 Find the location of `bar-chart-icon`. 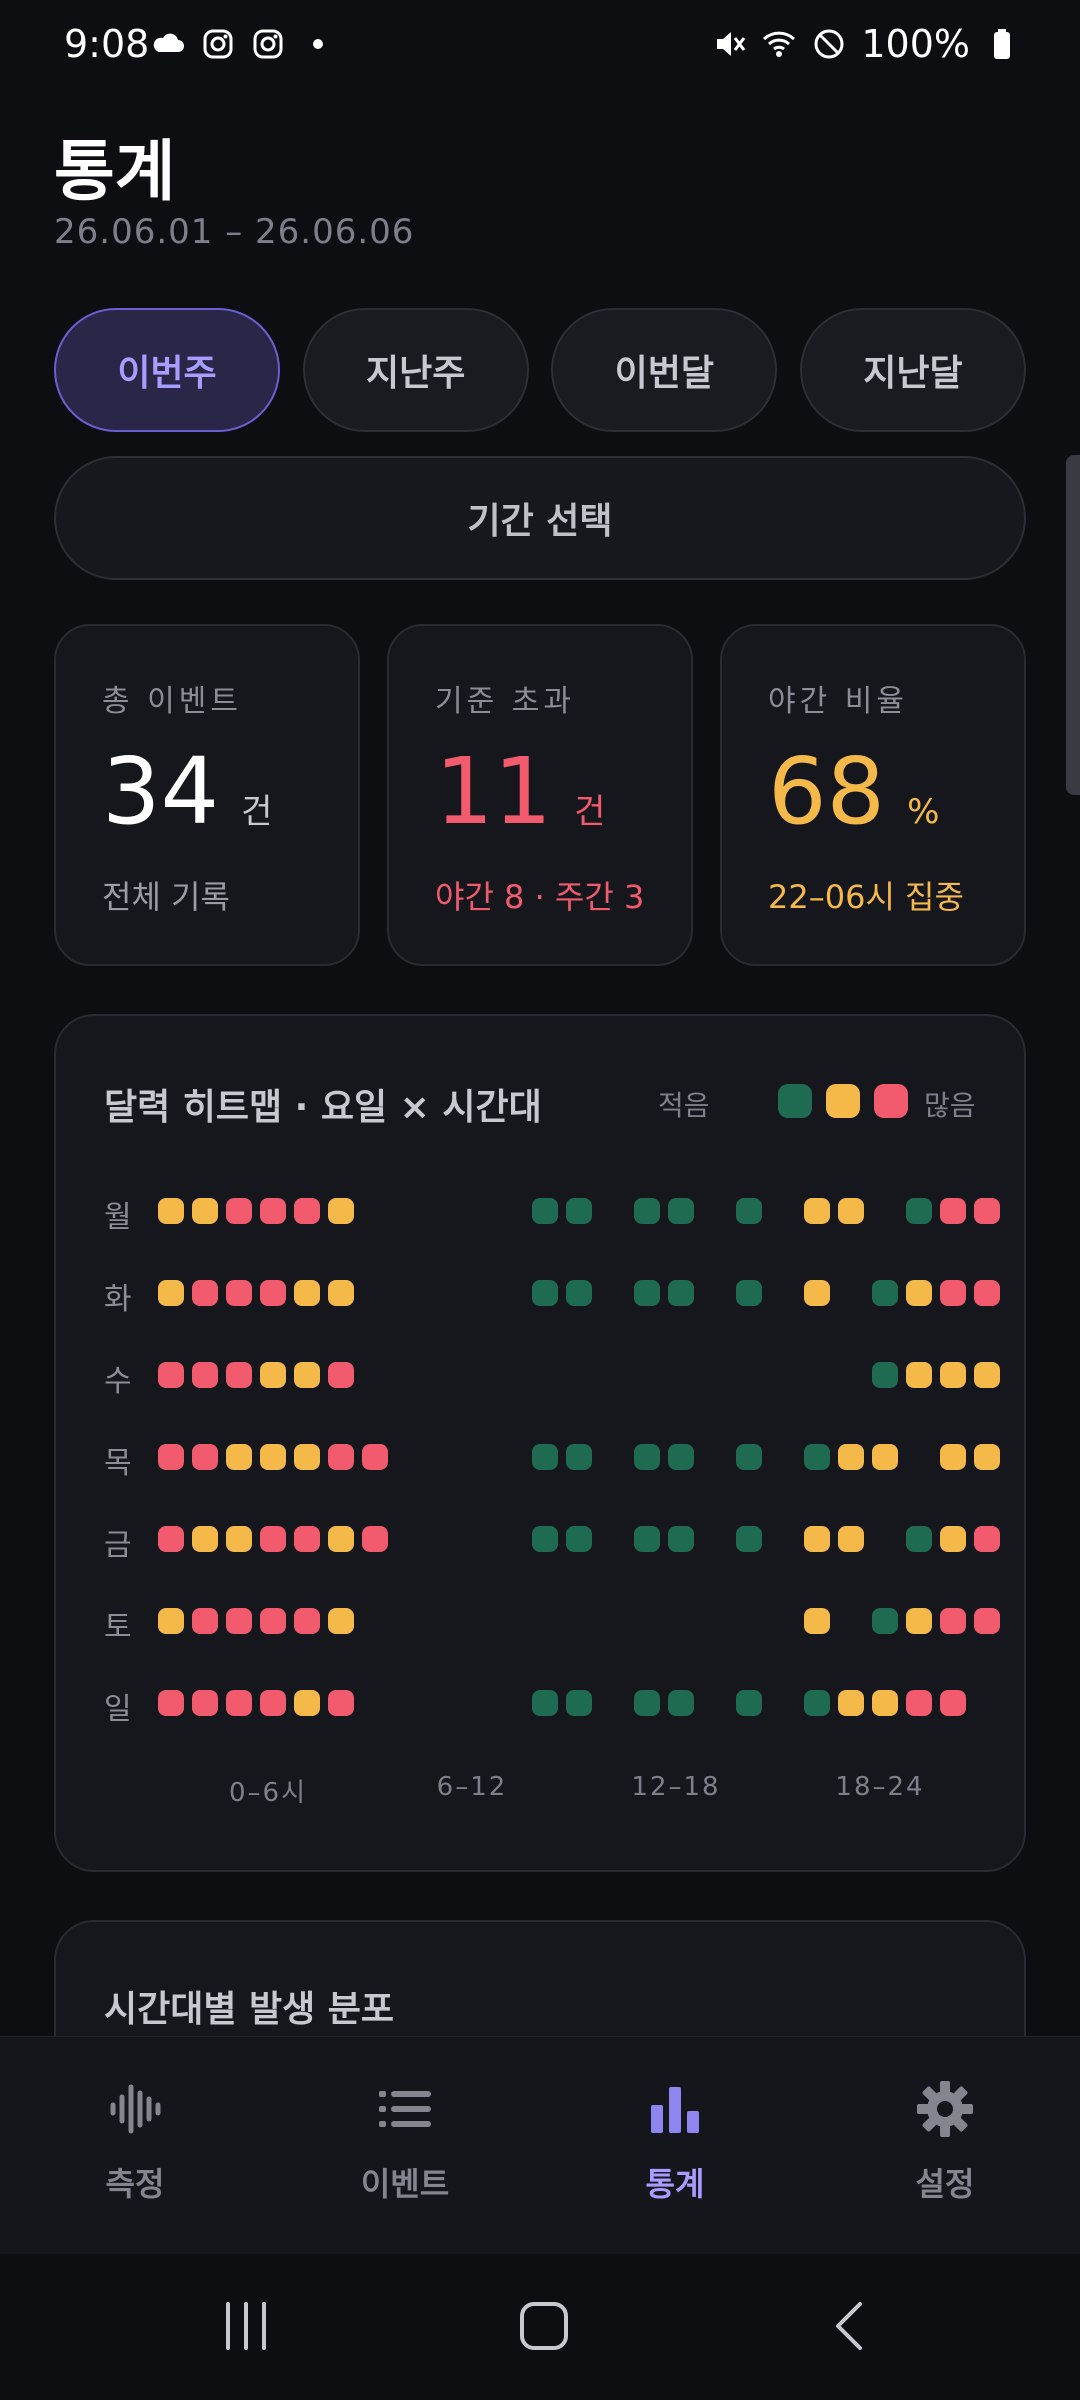

bar-chart-icon is located at coordinates (675, 2110).